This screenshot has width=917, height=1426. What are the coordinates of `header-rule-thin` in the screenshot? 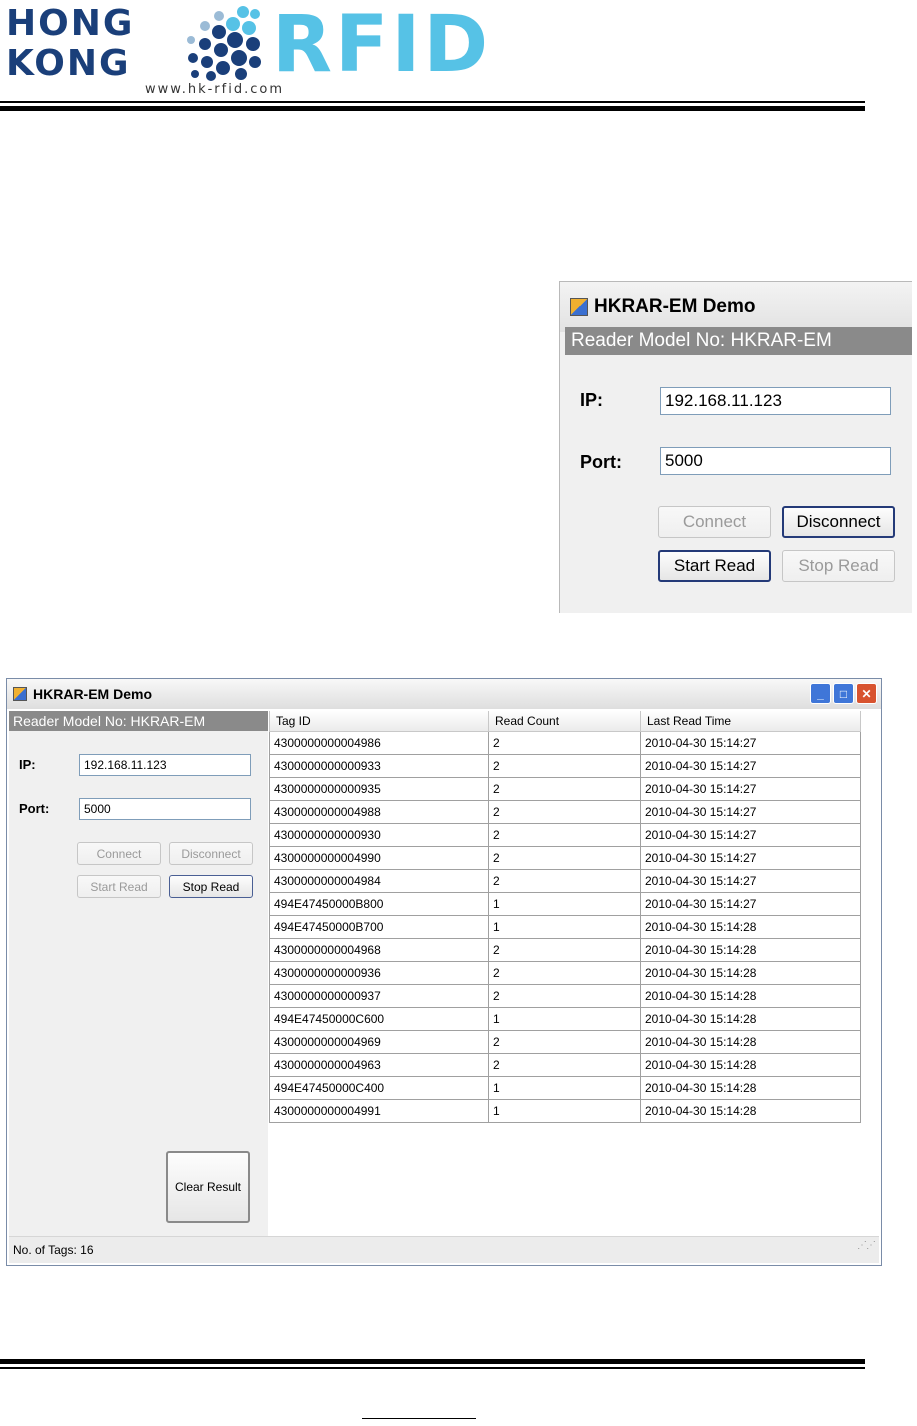 It's located at (432, 102).